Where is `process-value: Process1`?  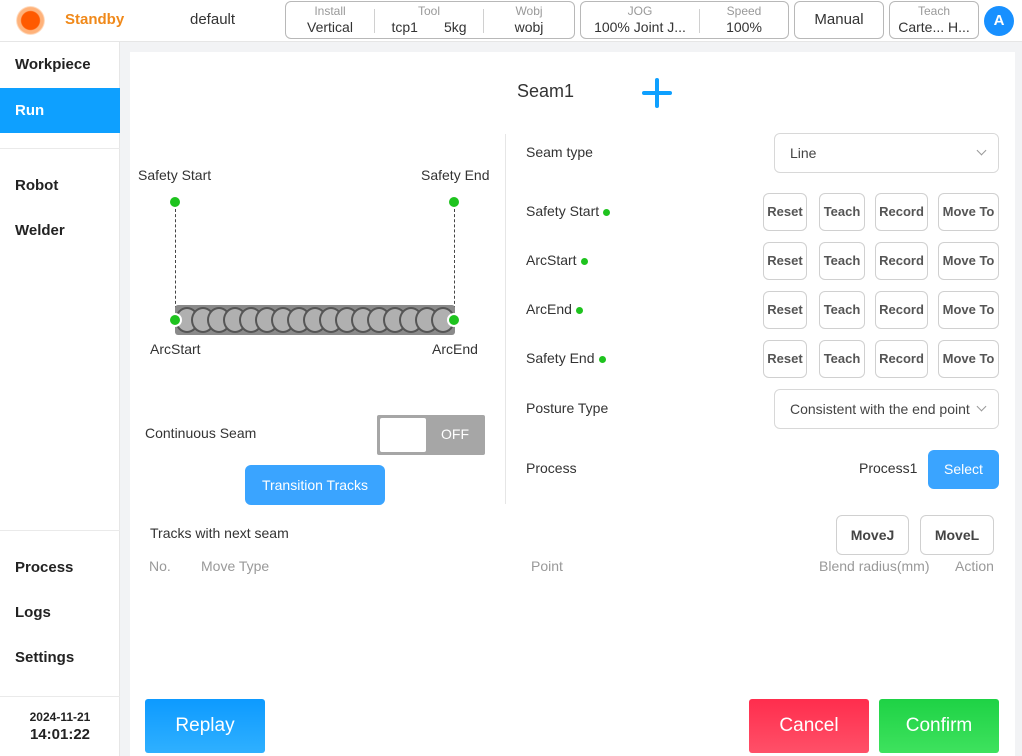 process-value: Process1 is located at coordinates (888, 468).